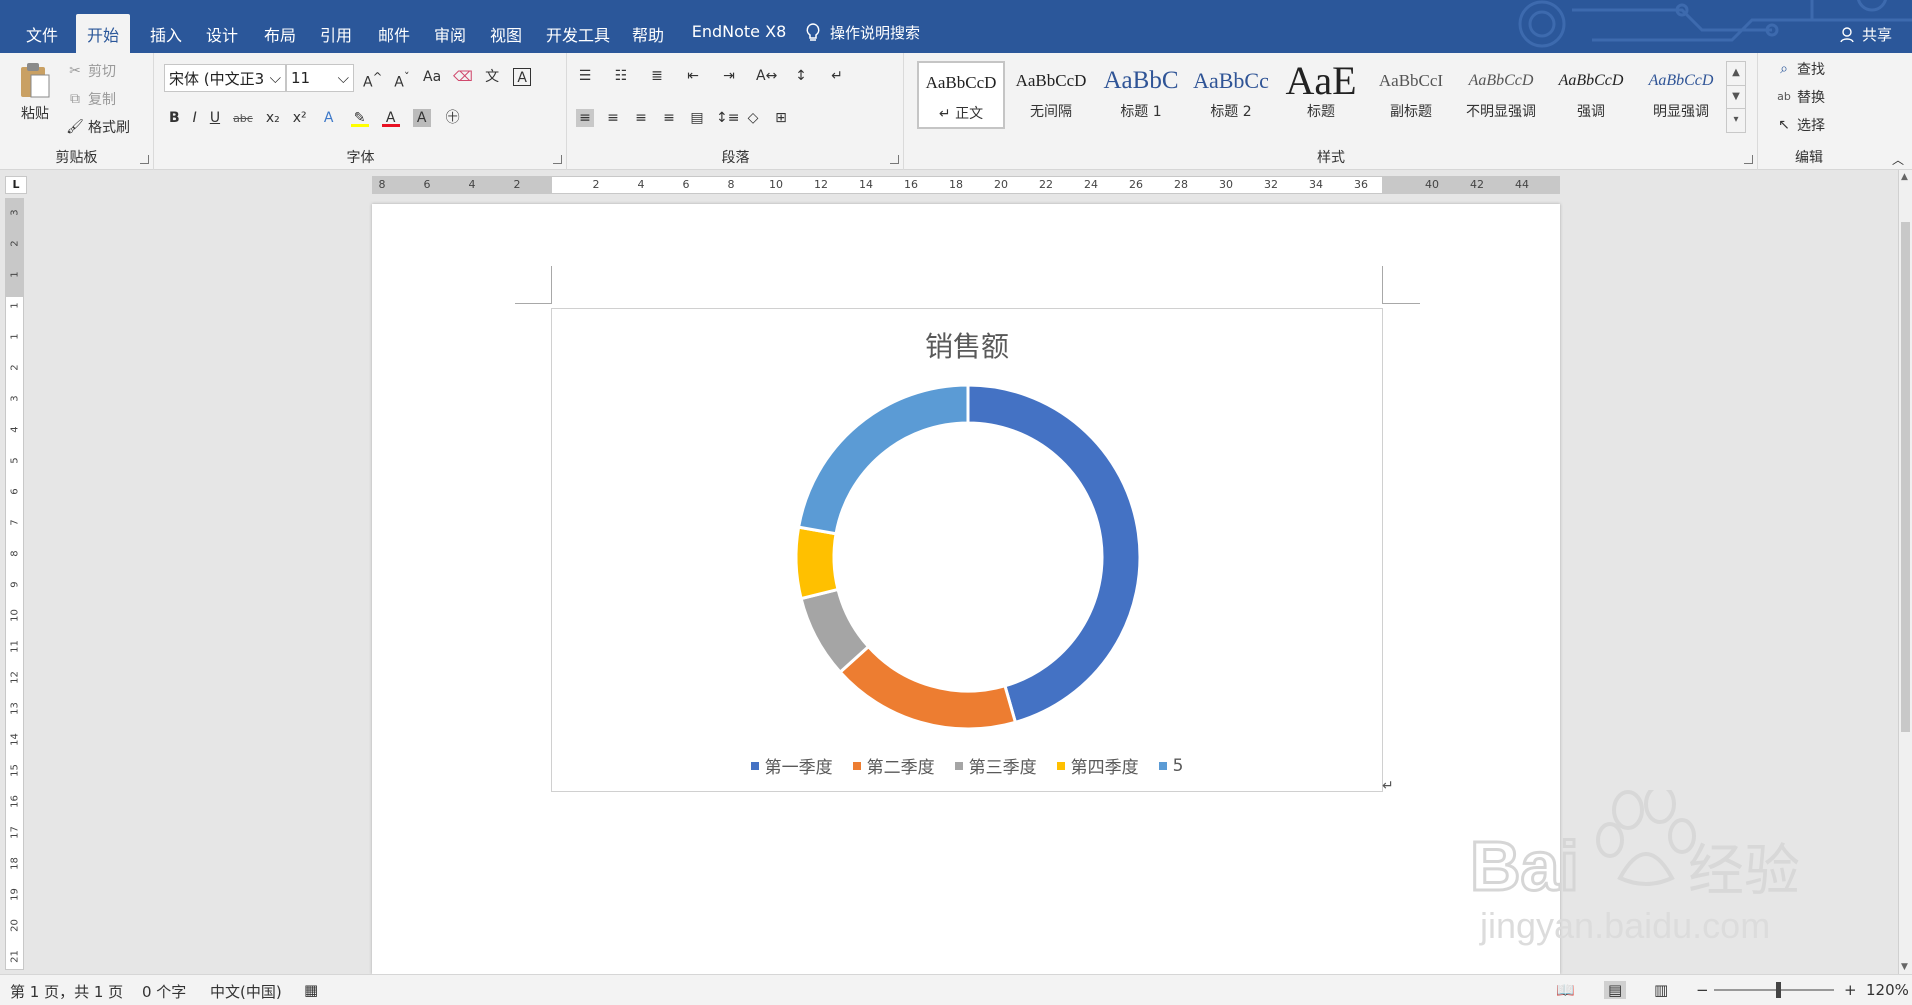  I want to click on zoom-slider-thumb, so click(1778, 990).